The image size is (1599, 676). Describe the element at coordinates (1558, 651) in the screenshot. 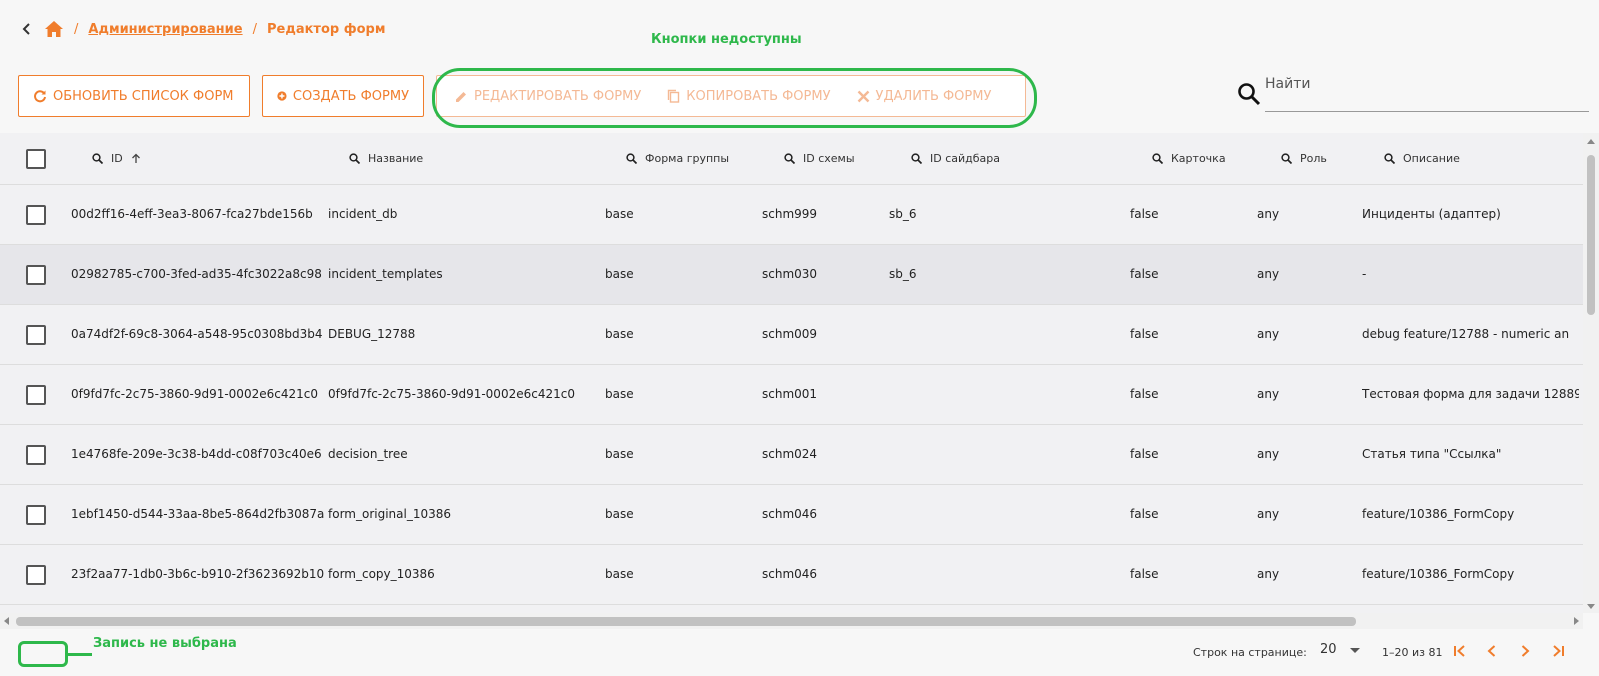

I see `last-page-icon` at that location.